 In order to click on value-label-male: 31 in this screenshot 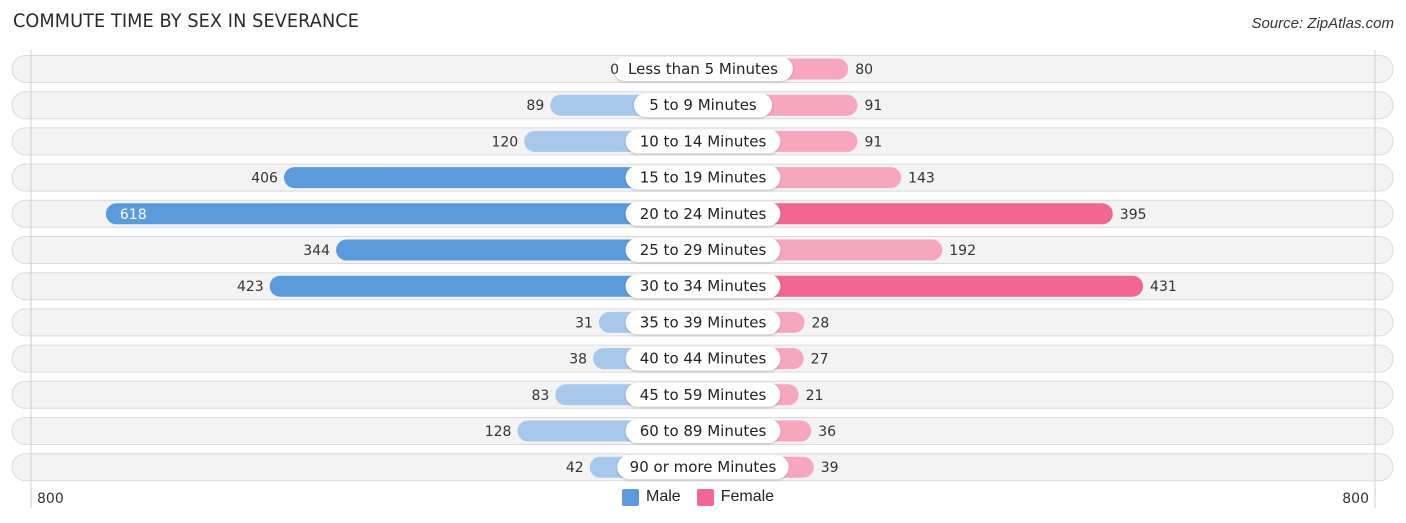, I will do `click(584, 323)`.